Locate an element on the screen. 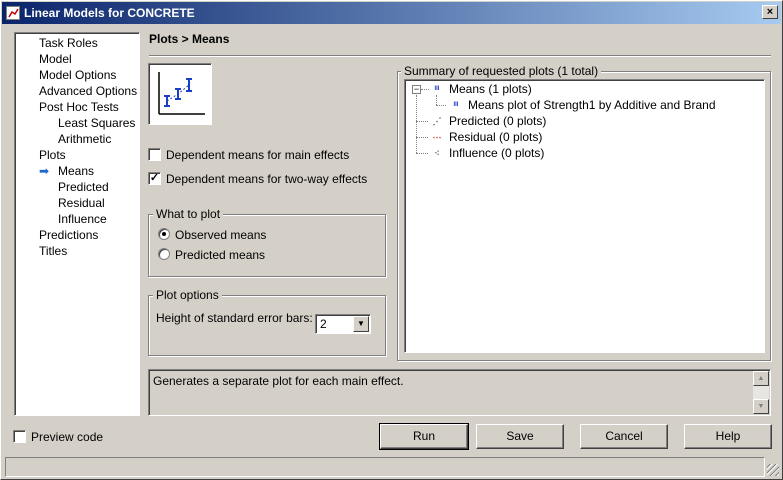  run-button: Run is located at coordinates (424, 436).